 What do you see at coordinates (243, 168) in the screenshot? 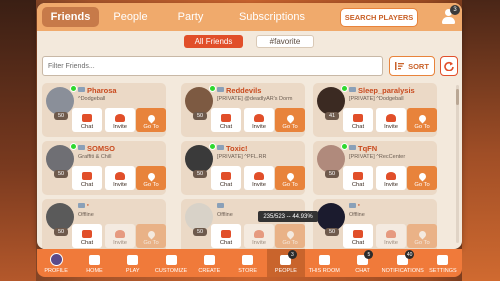
I see `friend-card: 50 Toxic! [PRIVATE] ^PFL.RR Chat Invite Go To` at bounding box center [243, 168].